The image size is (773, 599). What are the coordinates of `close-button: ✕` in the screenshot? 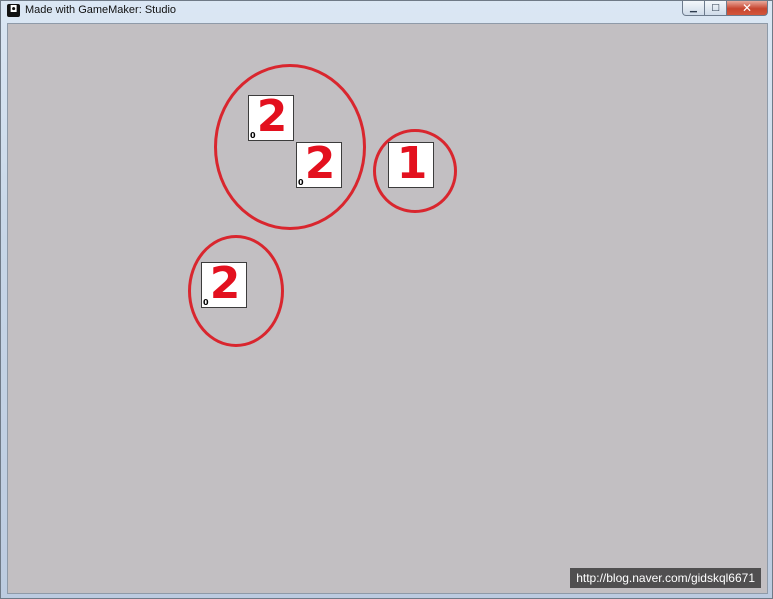 It's located at (747, 8).